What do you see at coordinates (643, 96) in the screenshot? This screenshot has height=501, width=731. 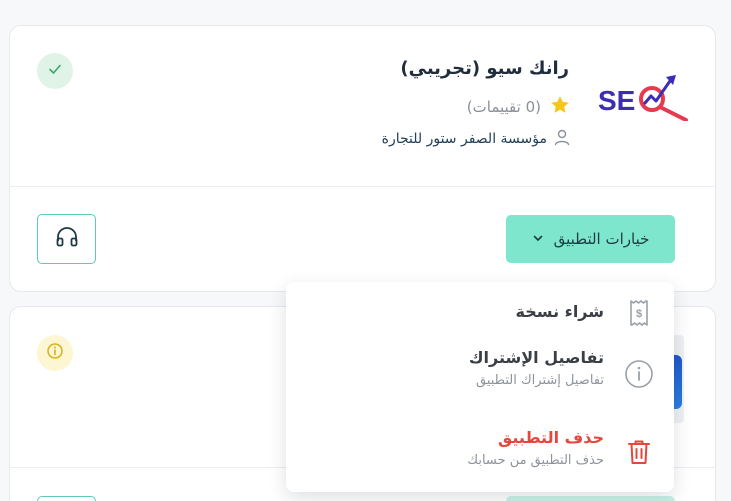 I see `app-logo: SE` at bounding box center [643, 96].